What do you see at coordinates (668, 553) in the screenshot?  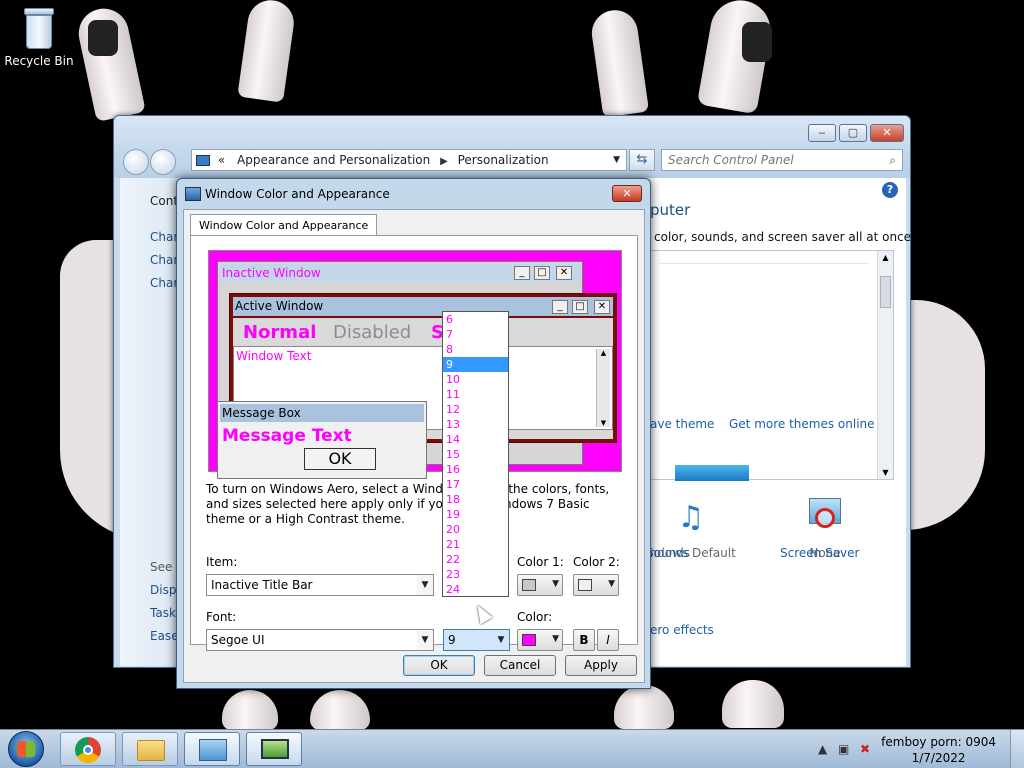 I see `sounds-label: Sounds` at bounding box center [668, 553].